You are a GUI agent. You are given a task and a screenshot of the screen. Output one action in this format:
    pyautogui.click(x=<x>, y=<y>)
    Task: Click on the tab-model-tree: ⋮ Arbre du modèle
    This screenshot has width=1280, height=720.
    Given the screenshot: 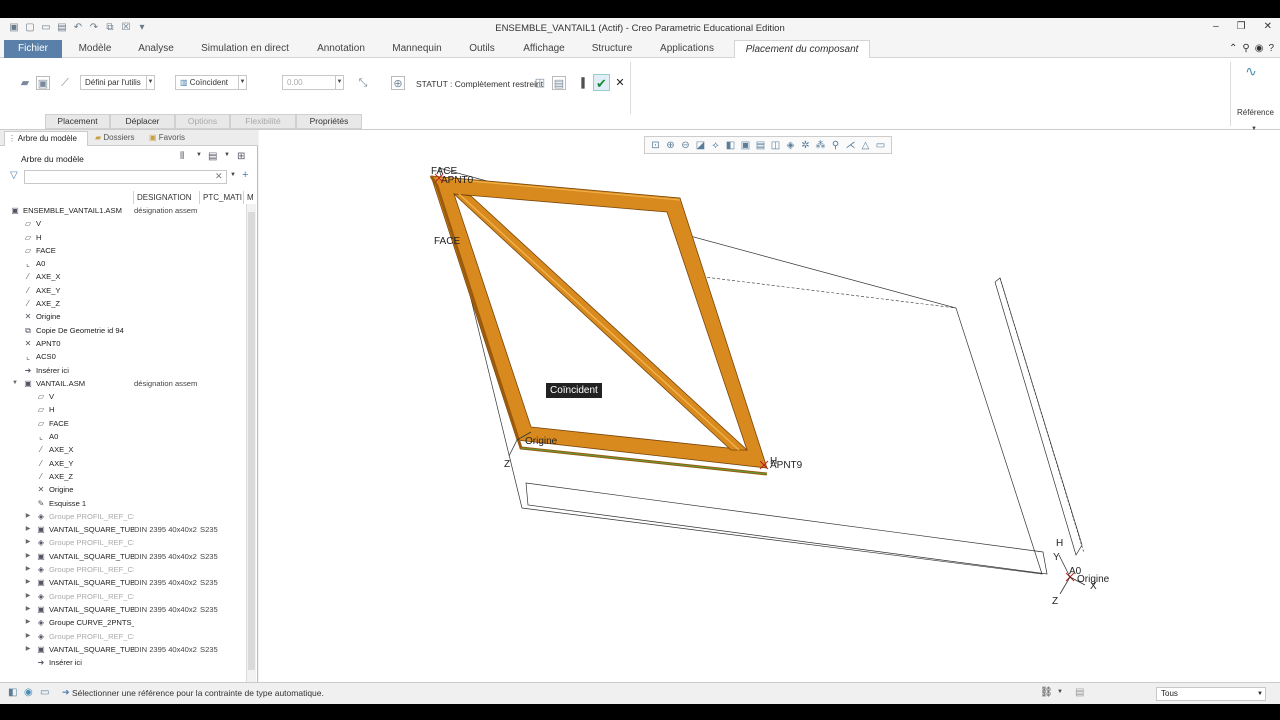 What is the action you would take?
    pyautogui.click(x=46, y=138)
    